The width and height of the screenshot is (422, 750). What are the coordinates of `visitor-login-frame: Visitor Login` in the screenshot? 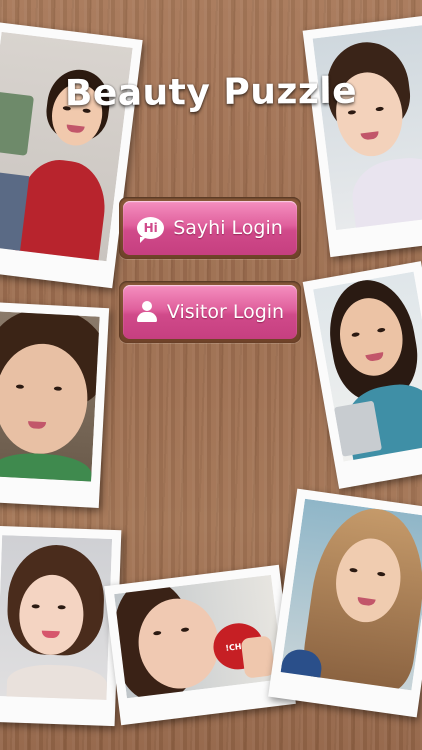 It's located at (210, 312).